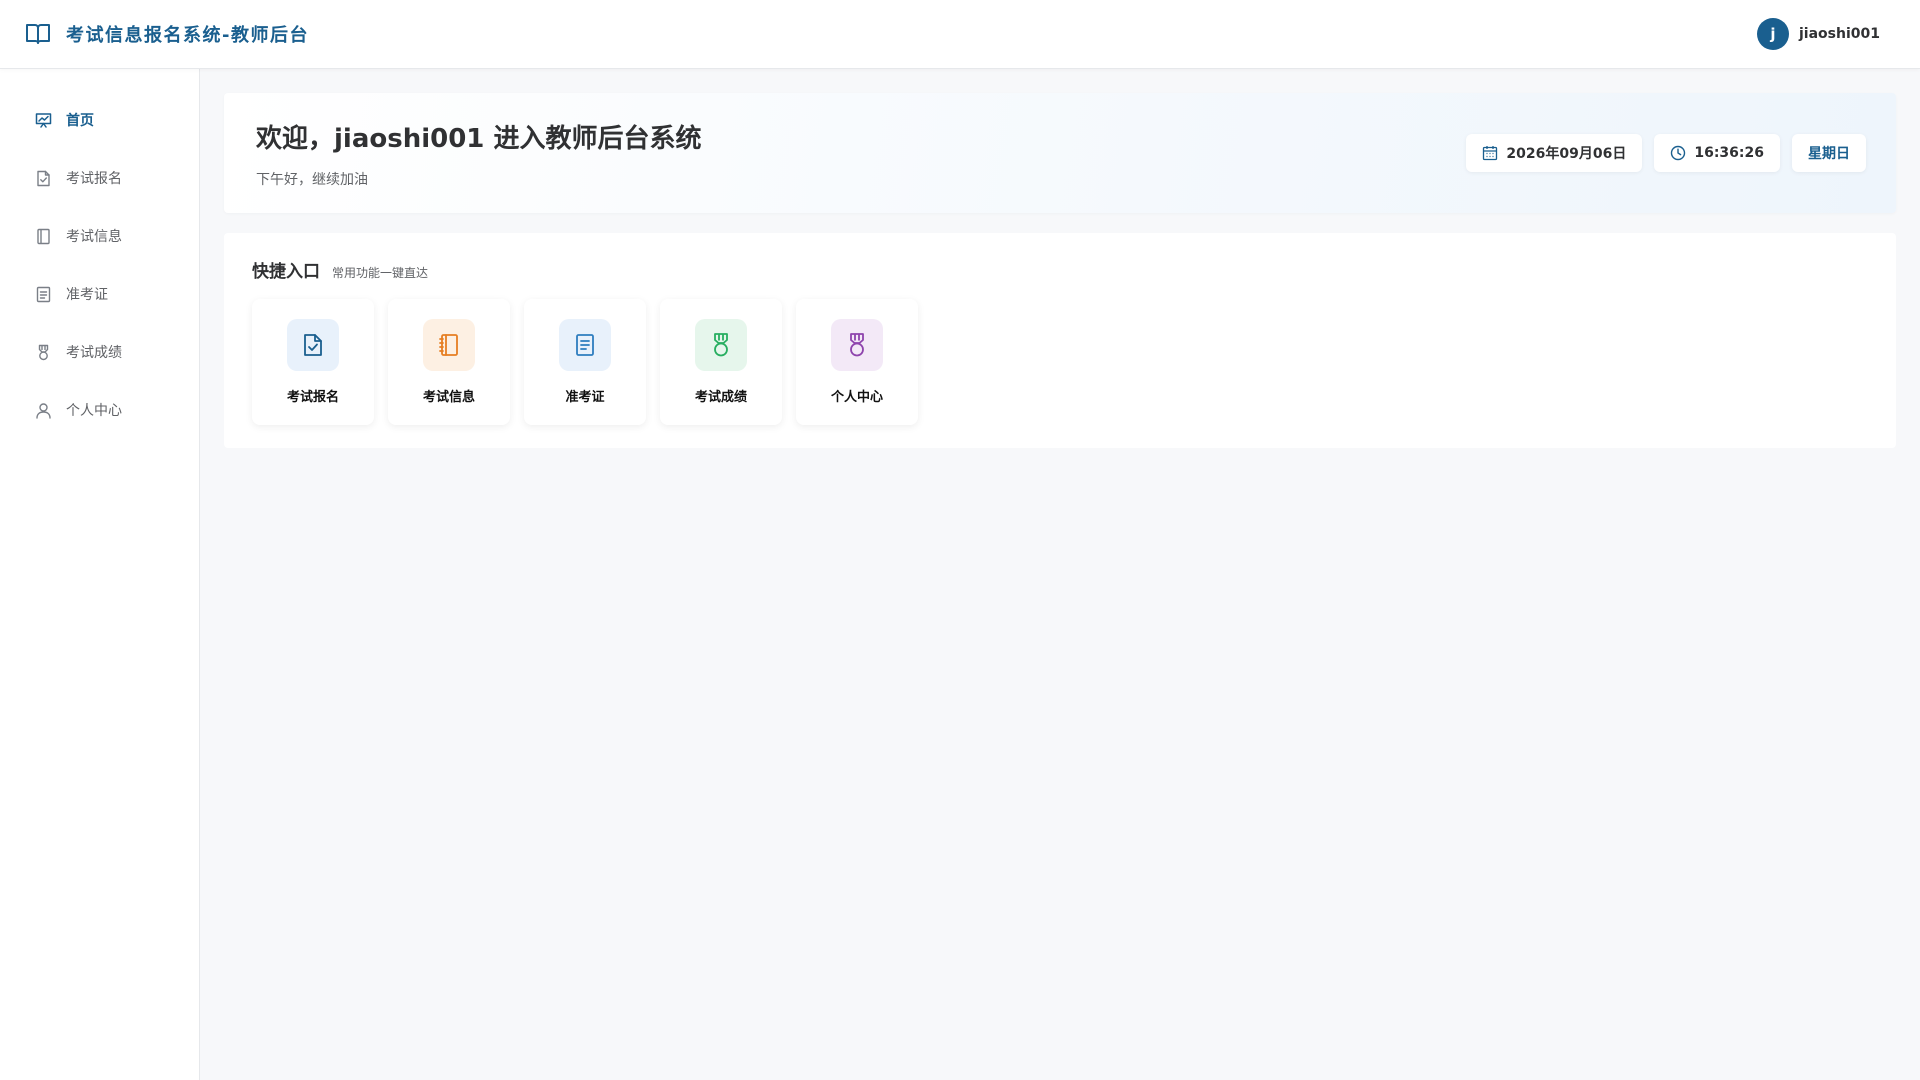 The image size is (1920, 1080). I want to click on sidebar-item-home: 首页, so click(99, 120).